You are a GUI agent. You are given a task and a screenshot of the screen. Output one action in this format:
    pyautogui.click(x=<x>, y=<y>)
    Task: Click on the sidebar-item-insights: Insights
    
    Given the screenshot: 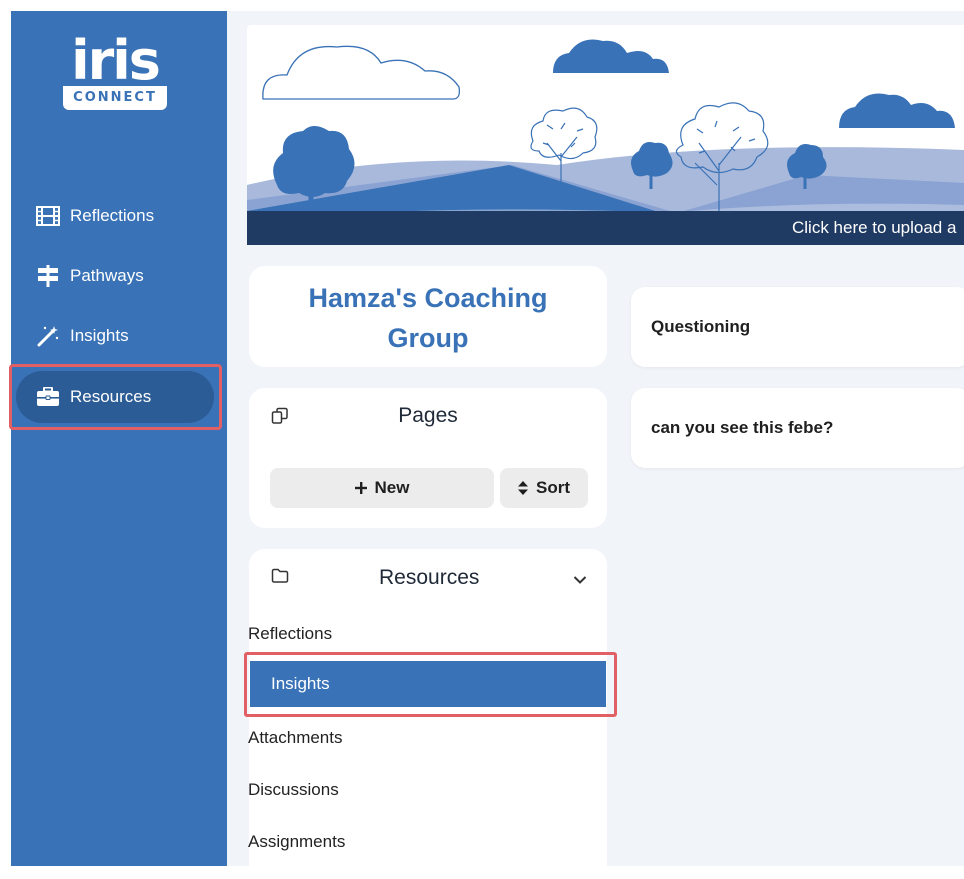 What is the action you would take?
    pyautogui.click(x=115, y=336)
    